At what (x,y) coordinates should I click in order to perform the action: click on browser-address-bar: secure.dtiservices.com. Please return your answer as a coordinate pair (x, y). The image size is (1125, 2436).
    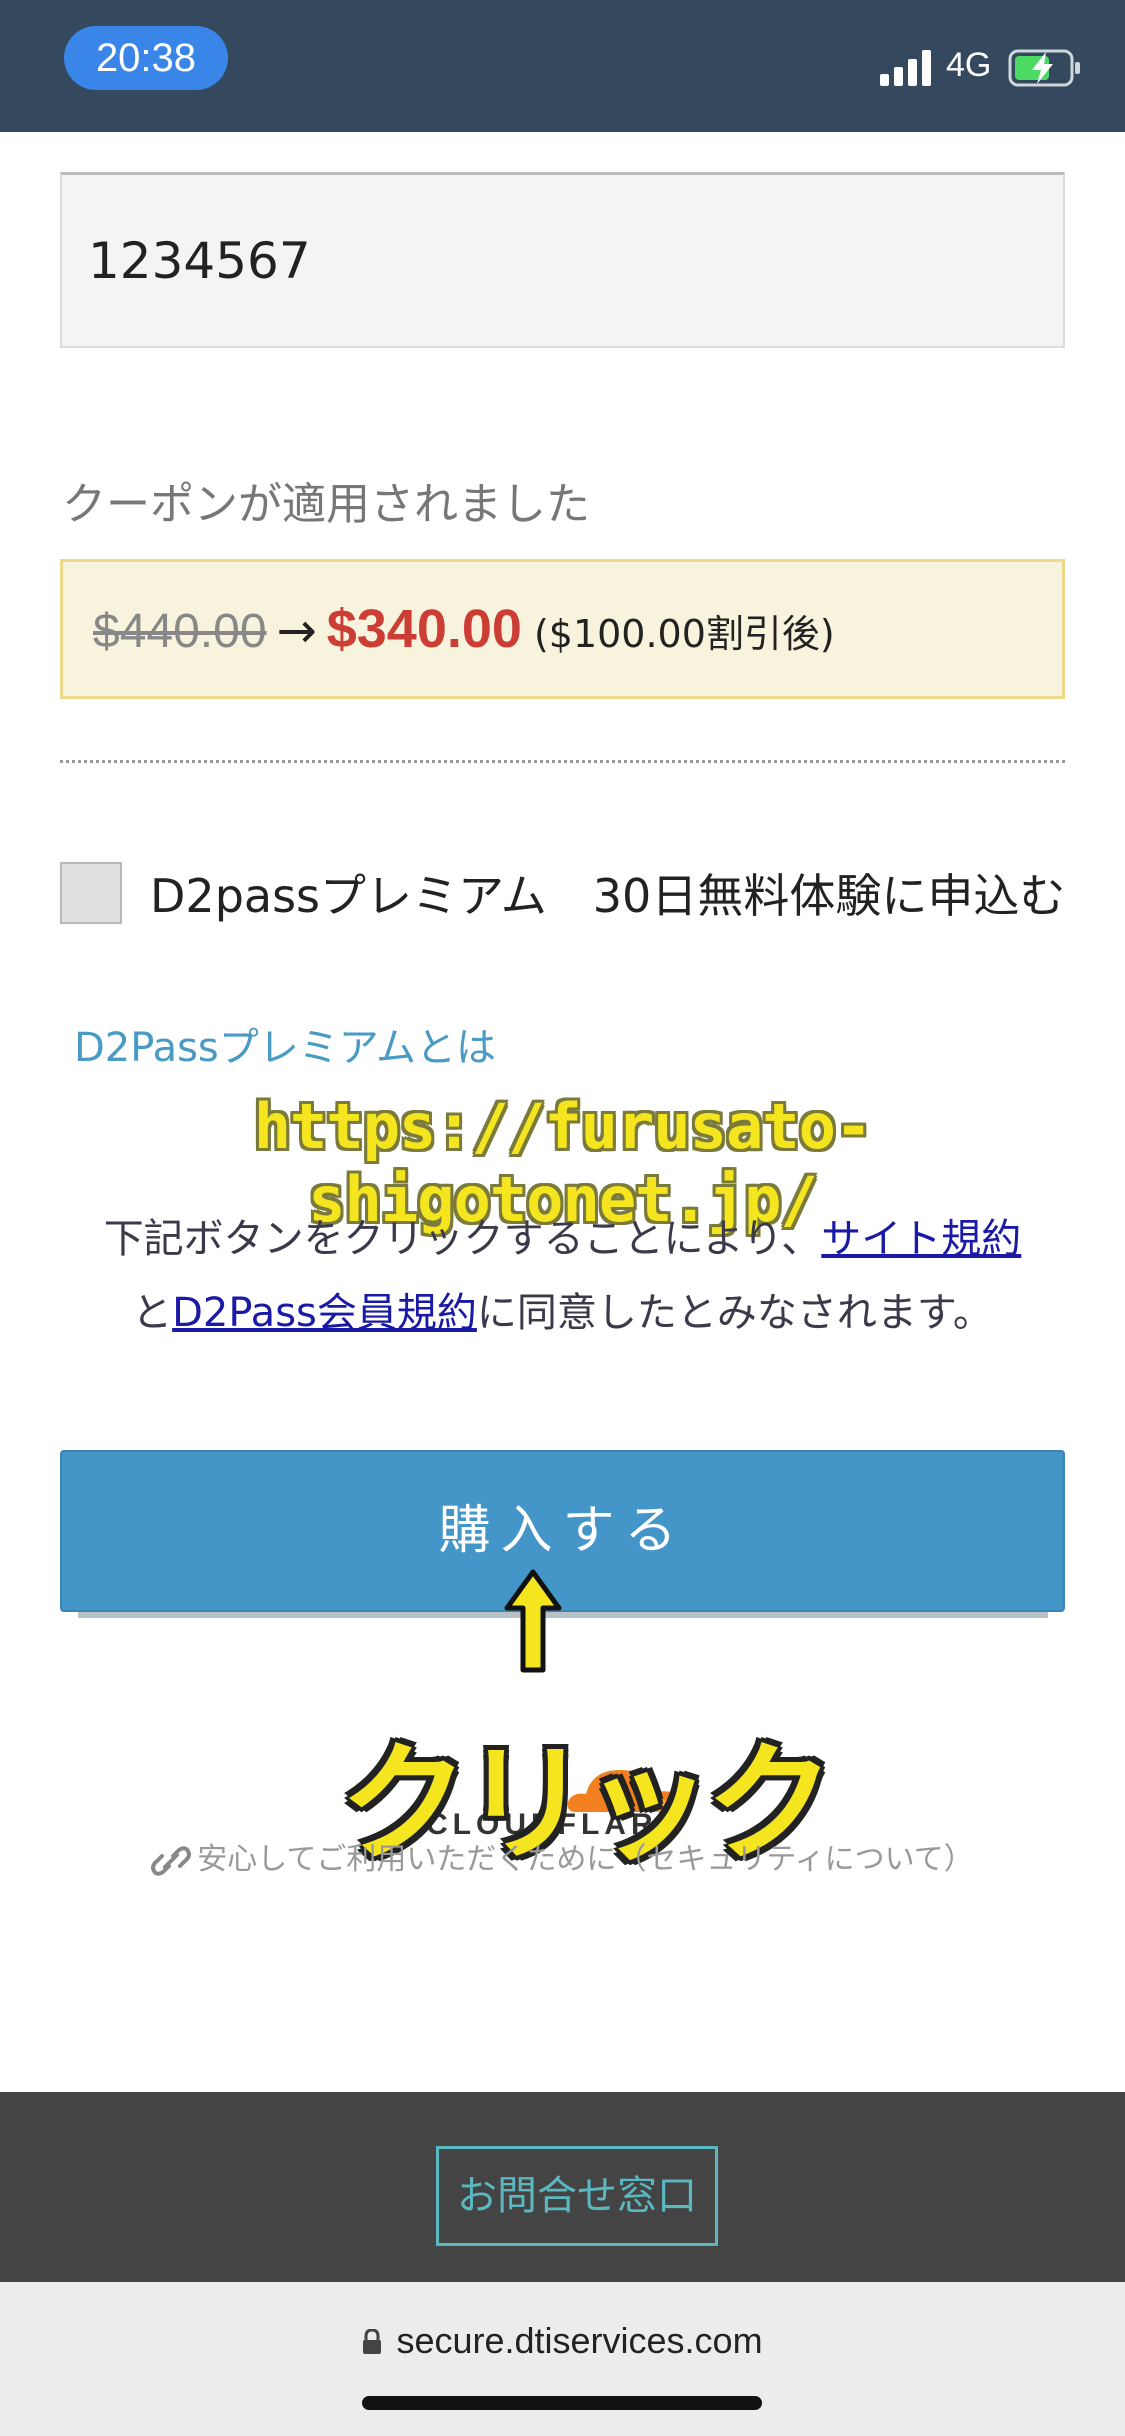
    Looking at the image, I should click on (562, 2359).